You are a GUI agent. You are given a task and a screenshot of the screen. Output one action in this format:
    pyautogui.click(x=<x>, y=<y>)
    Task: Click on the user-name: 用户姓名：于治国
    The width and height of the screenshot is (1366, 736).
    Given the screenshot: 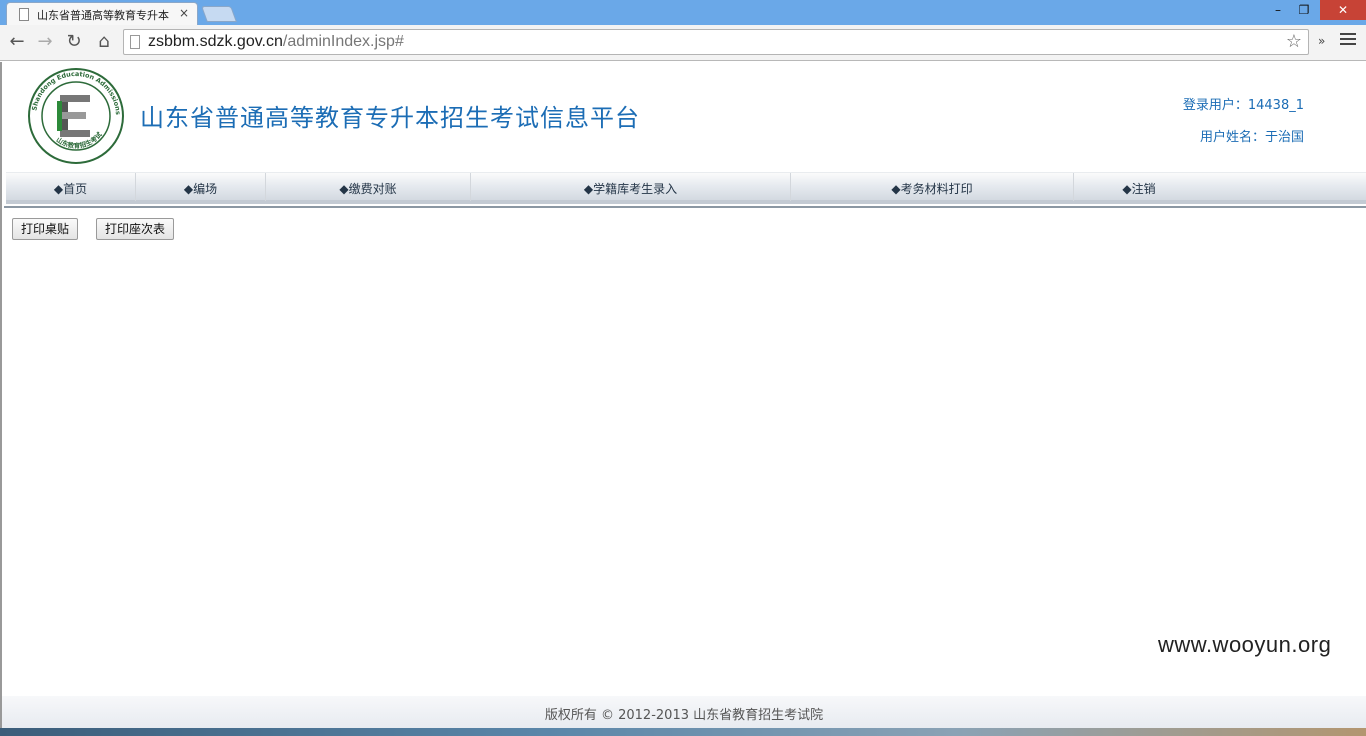 What is the action you would take?
    pyautogui.click(x=1251, y=137)
    